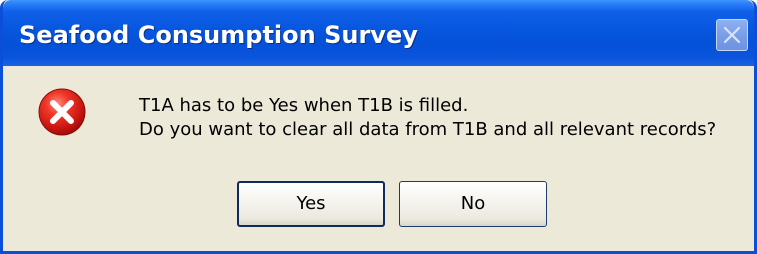  I want to click on window-title: Seafood Consumption Survey, so click(218, 35).